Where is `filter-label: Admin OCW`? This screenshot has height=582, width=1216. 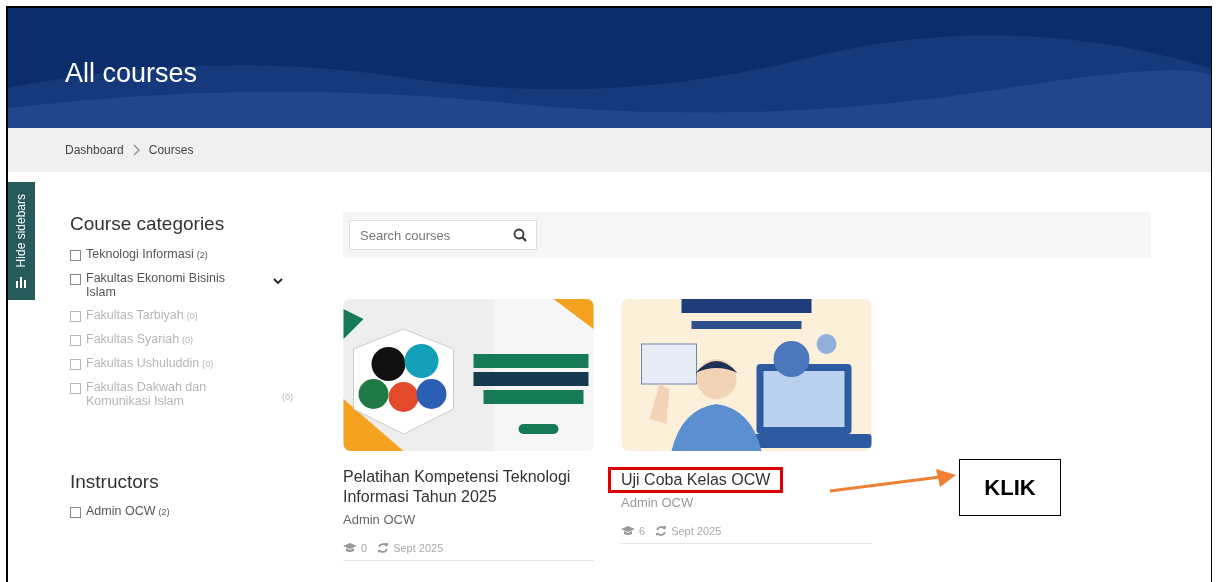 filter-label: Admin OCW is located at coordinates (121, 511).